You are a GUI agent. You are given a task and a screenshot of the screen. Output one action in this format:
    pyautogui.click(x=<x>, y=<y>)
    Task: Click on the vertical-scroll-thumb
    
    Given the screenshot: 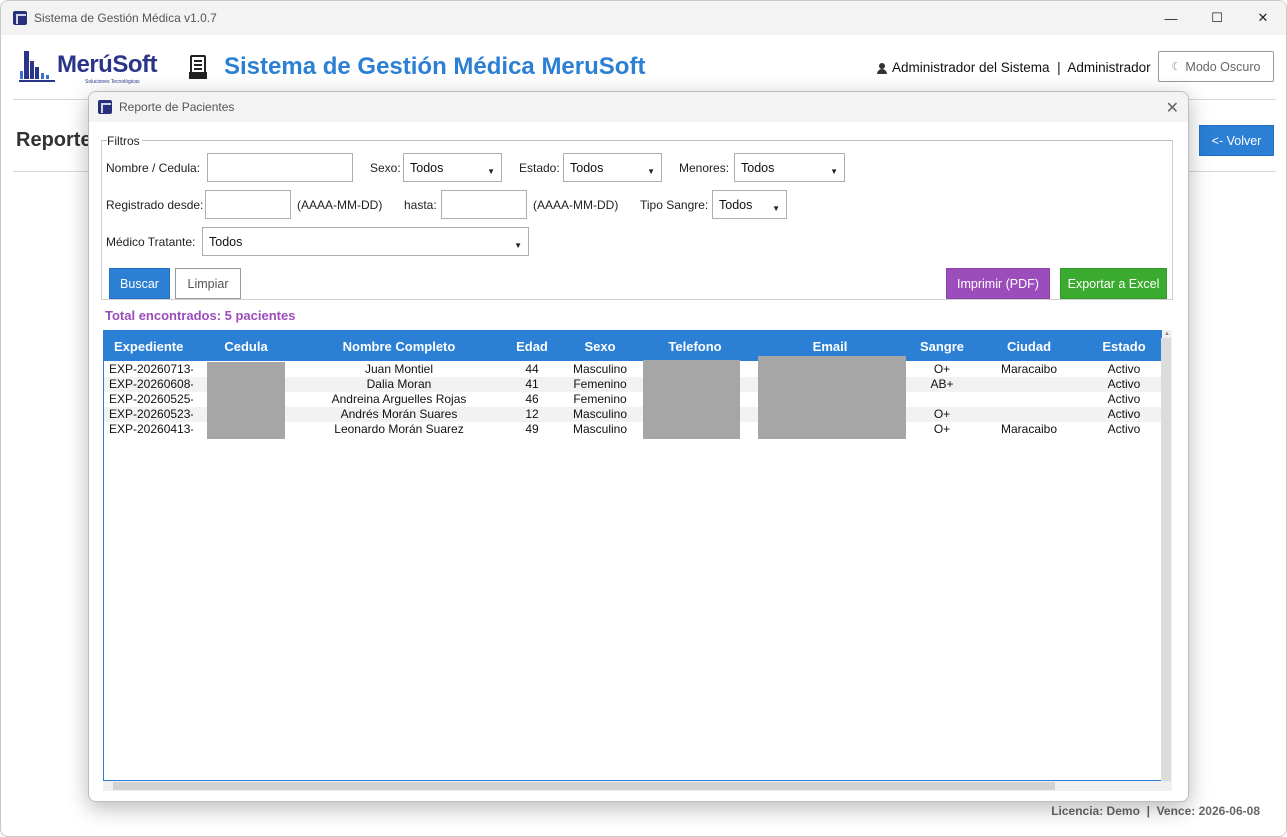 What is the action you would take?
    pyautogui.click(x=1166, y=560)
    